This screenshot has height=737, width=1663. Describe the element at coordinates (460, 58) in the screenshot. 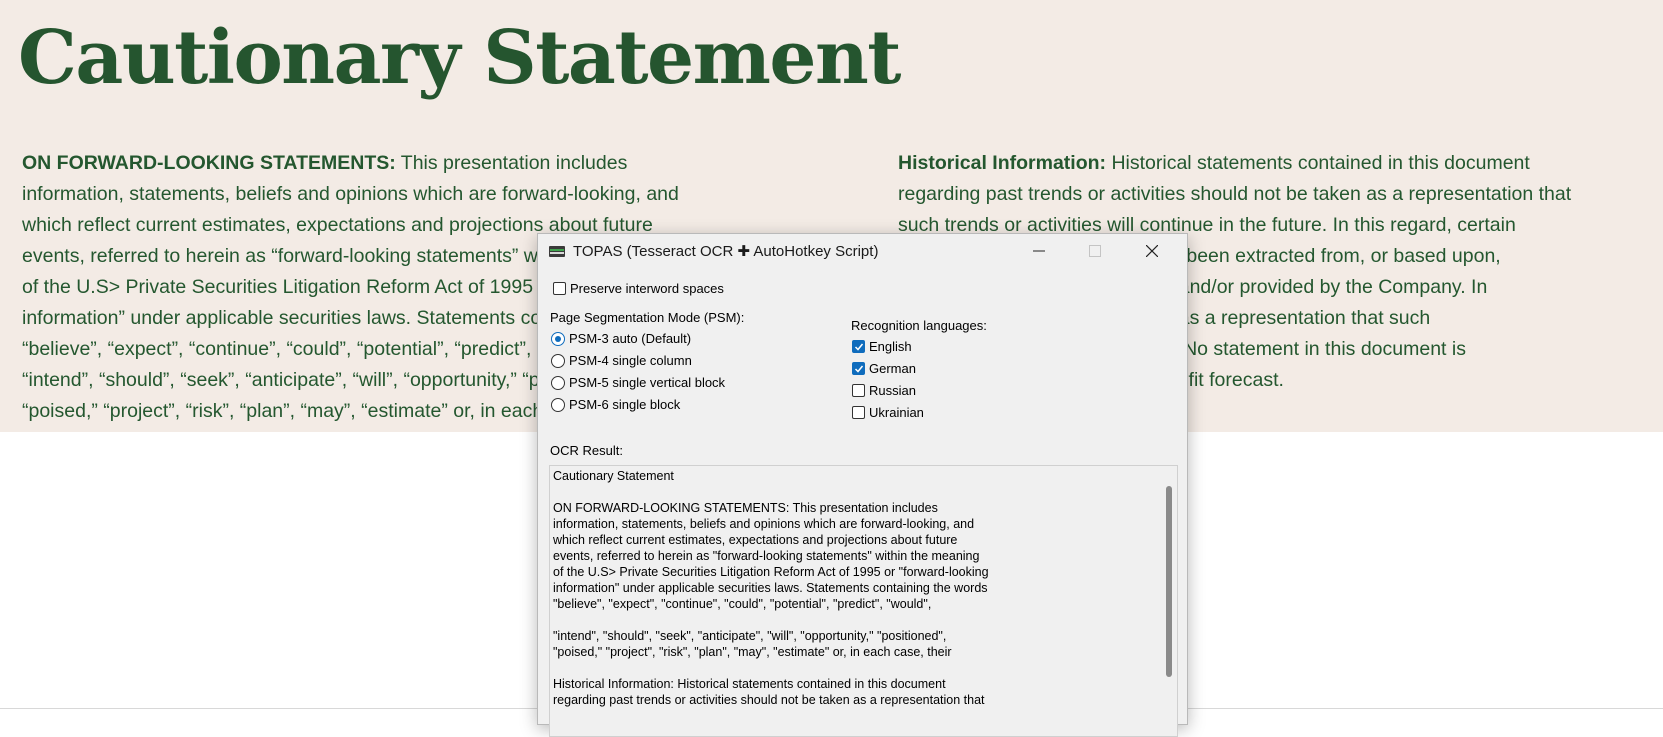

I see `document-title: Cautionary Statement` at that location.